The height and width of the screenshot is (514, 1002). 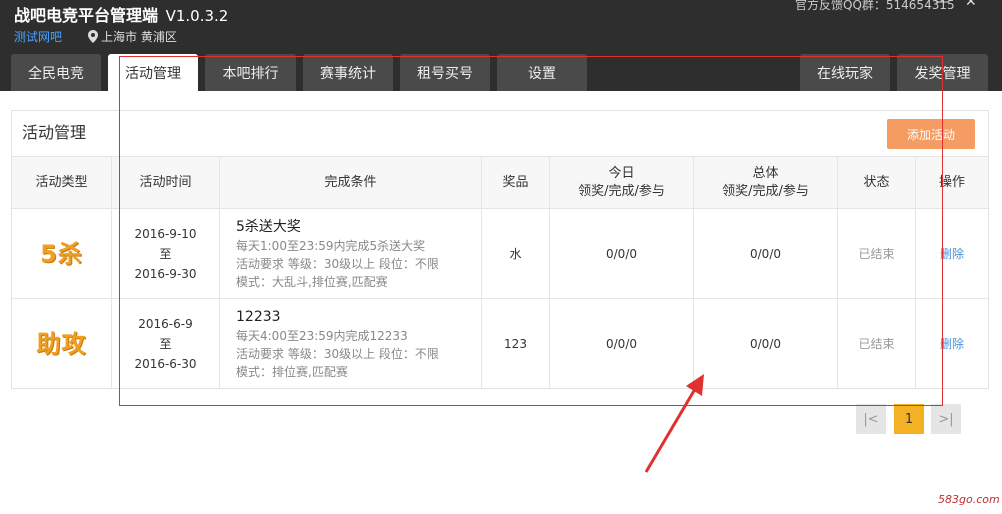 I want to click on location: 上海市 黄浦区, so click(x=132, y=36).